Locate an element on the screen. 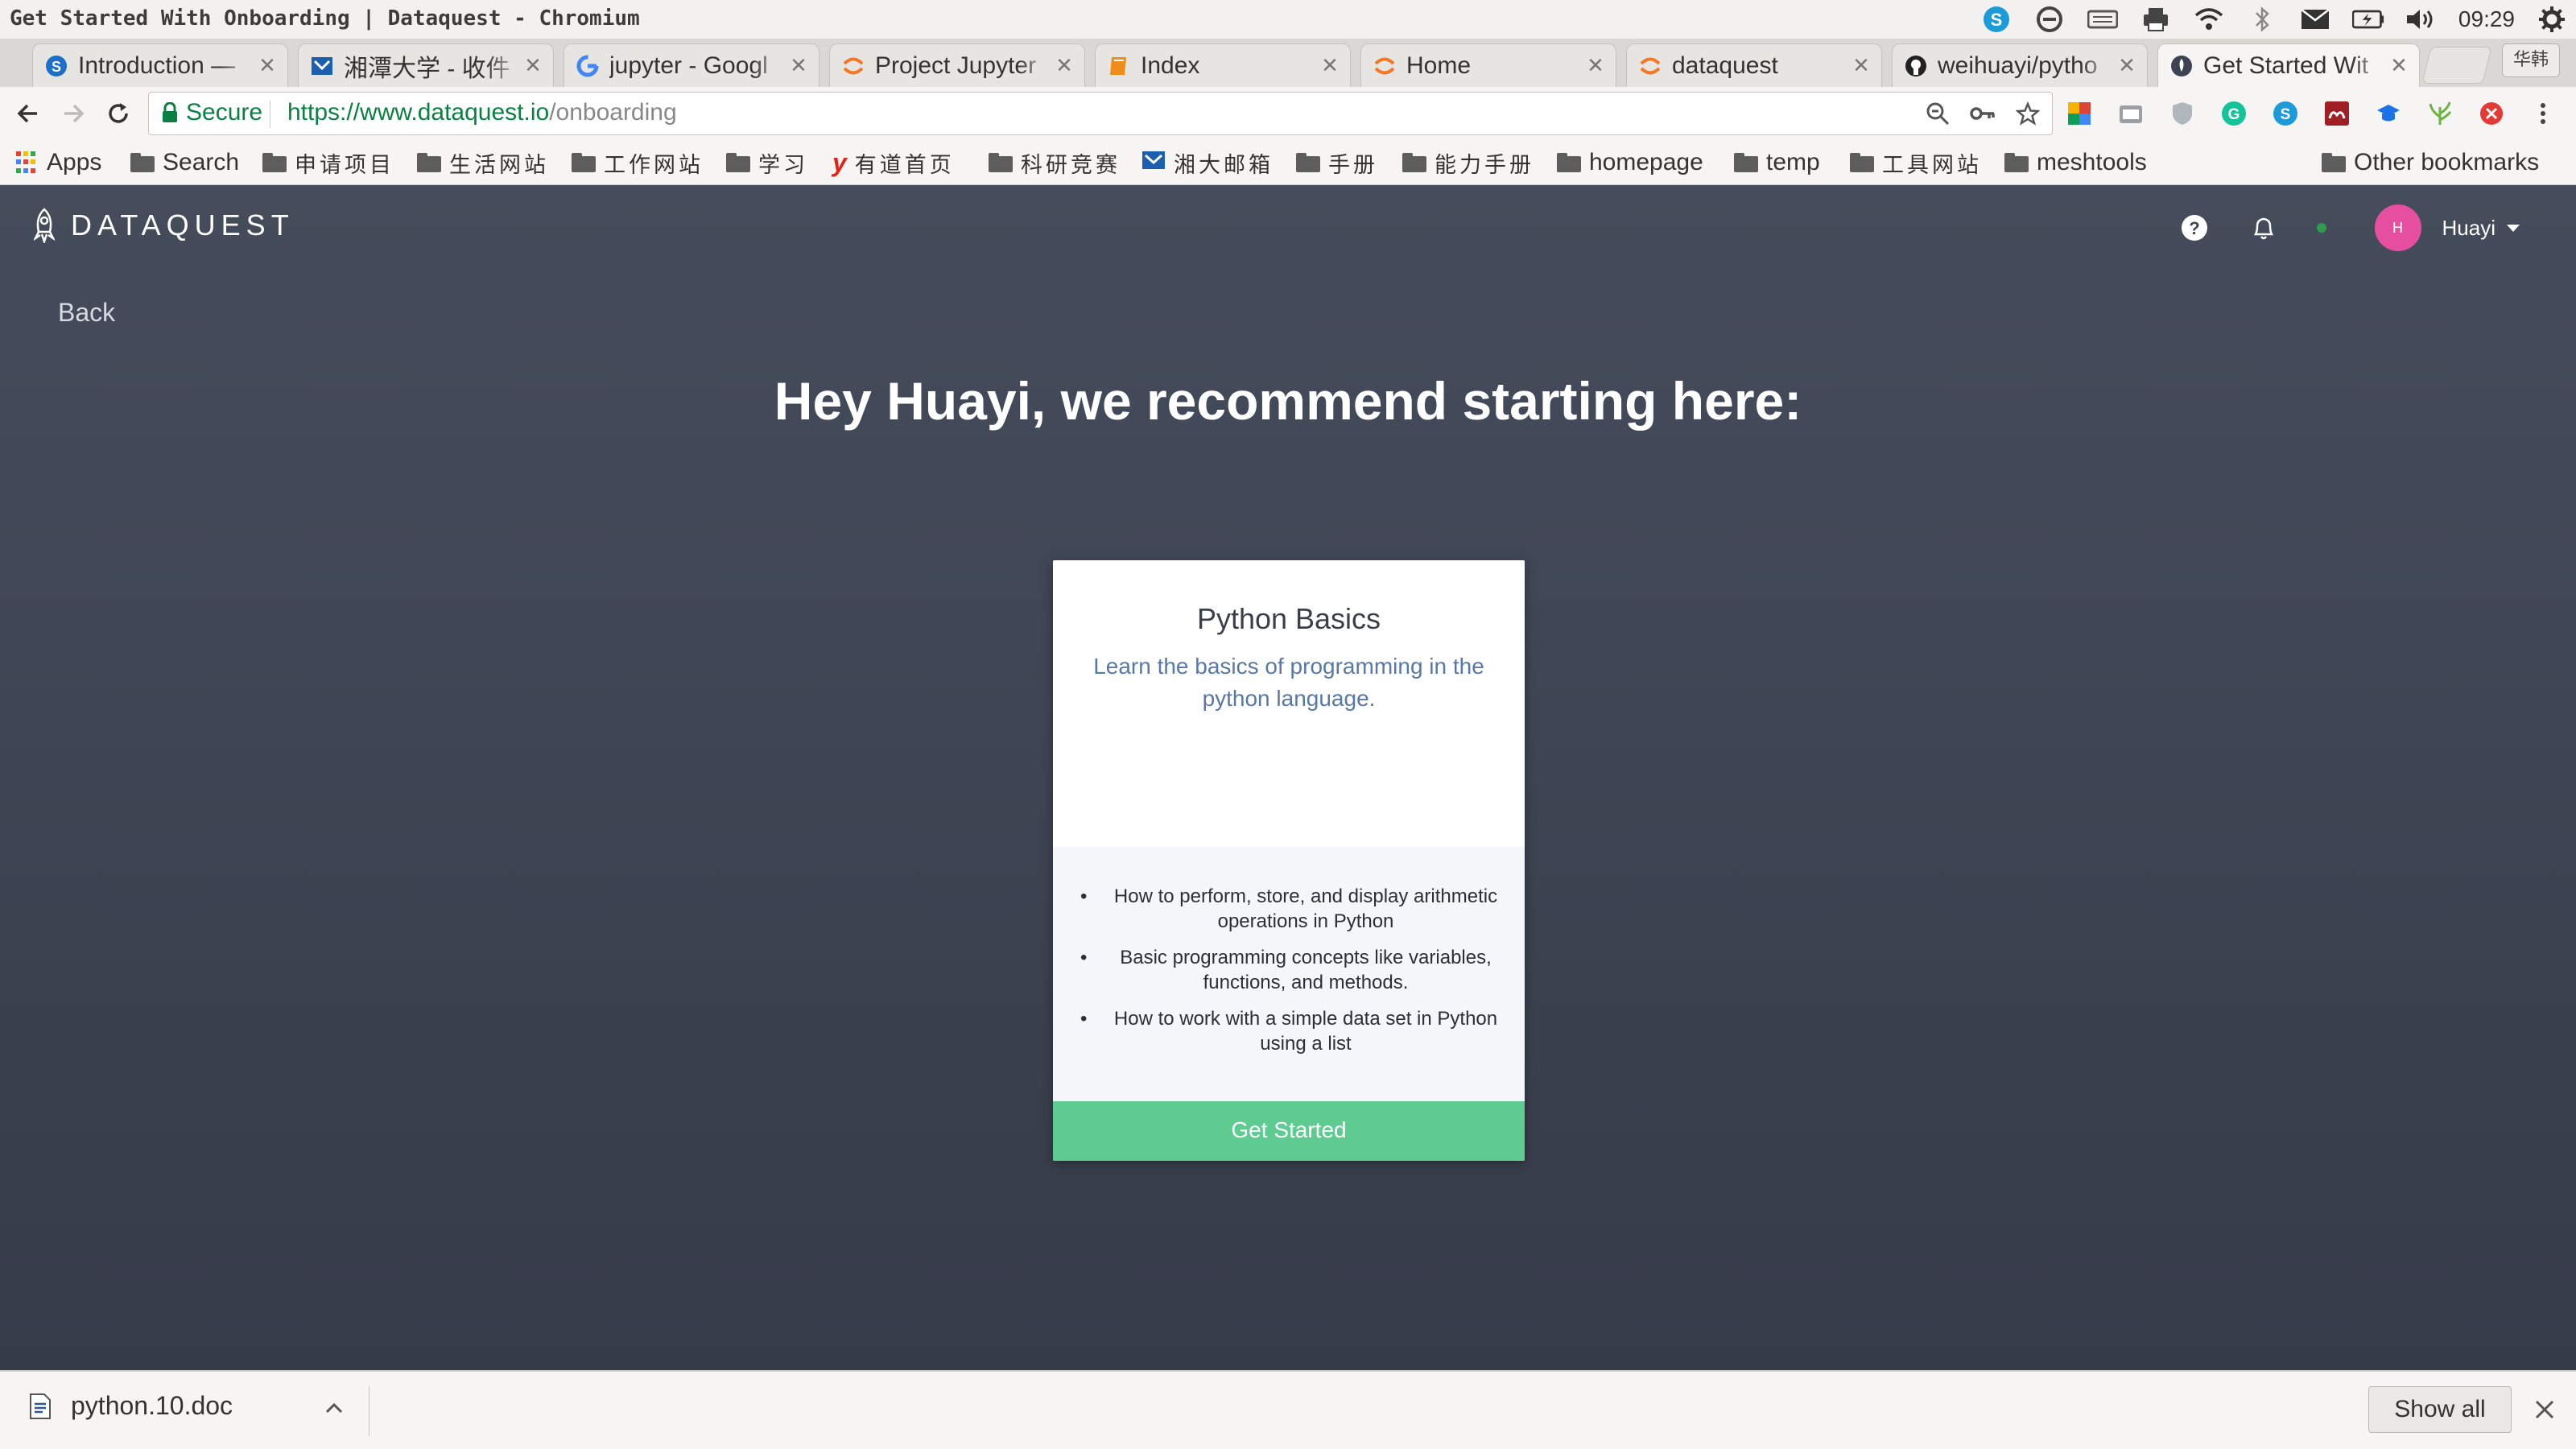 The width and height of the screenshot is (2576, 1449). tab-xtu-mail: 湘潭大学 - 收件 ✕ is located at coordinates (426, 65).